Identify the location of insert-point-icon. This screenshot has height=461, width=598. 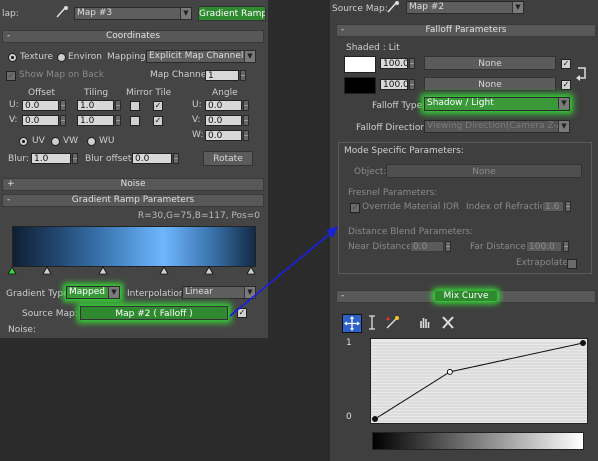
(393, 322).